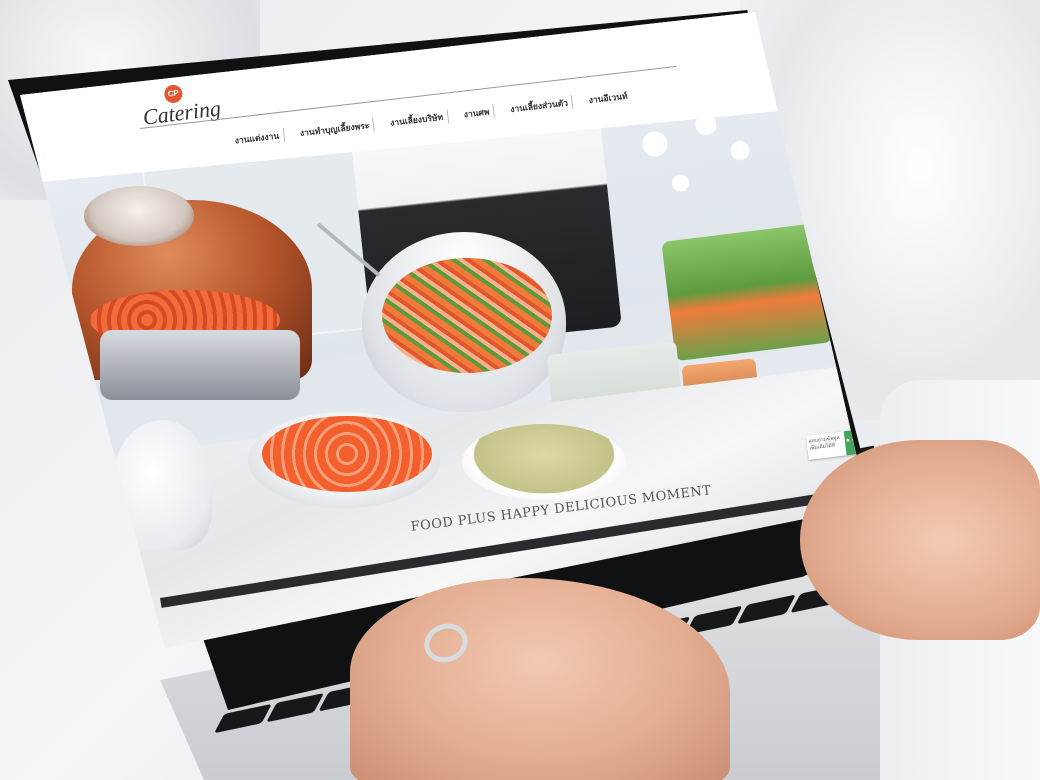 Image resolution: width=1040 pixels, height=780 pixels. What do you see at coordinates (826, 445) in the screenshot?
I see `chat-widget-text: สอบถามข้อมูลเพิ่มเติมได้ที่` at bounding box center [826, 445].